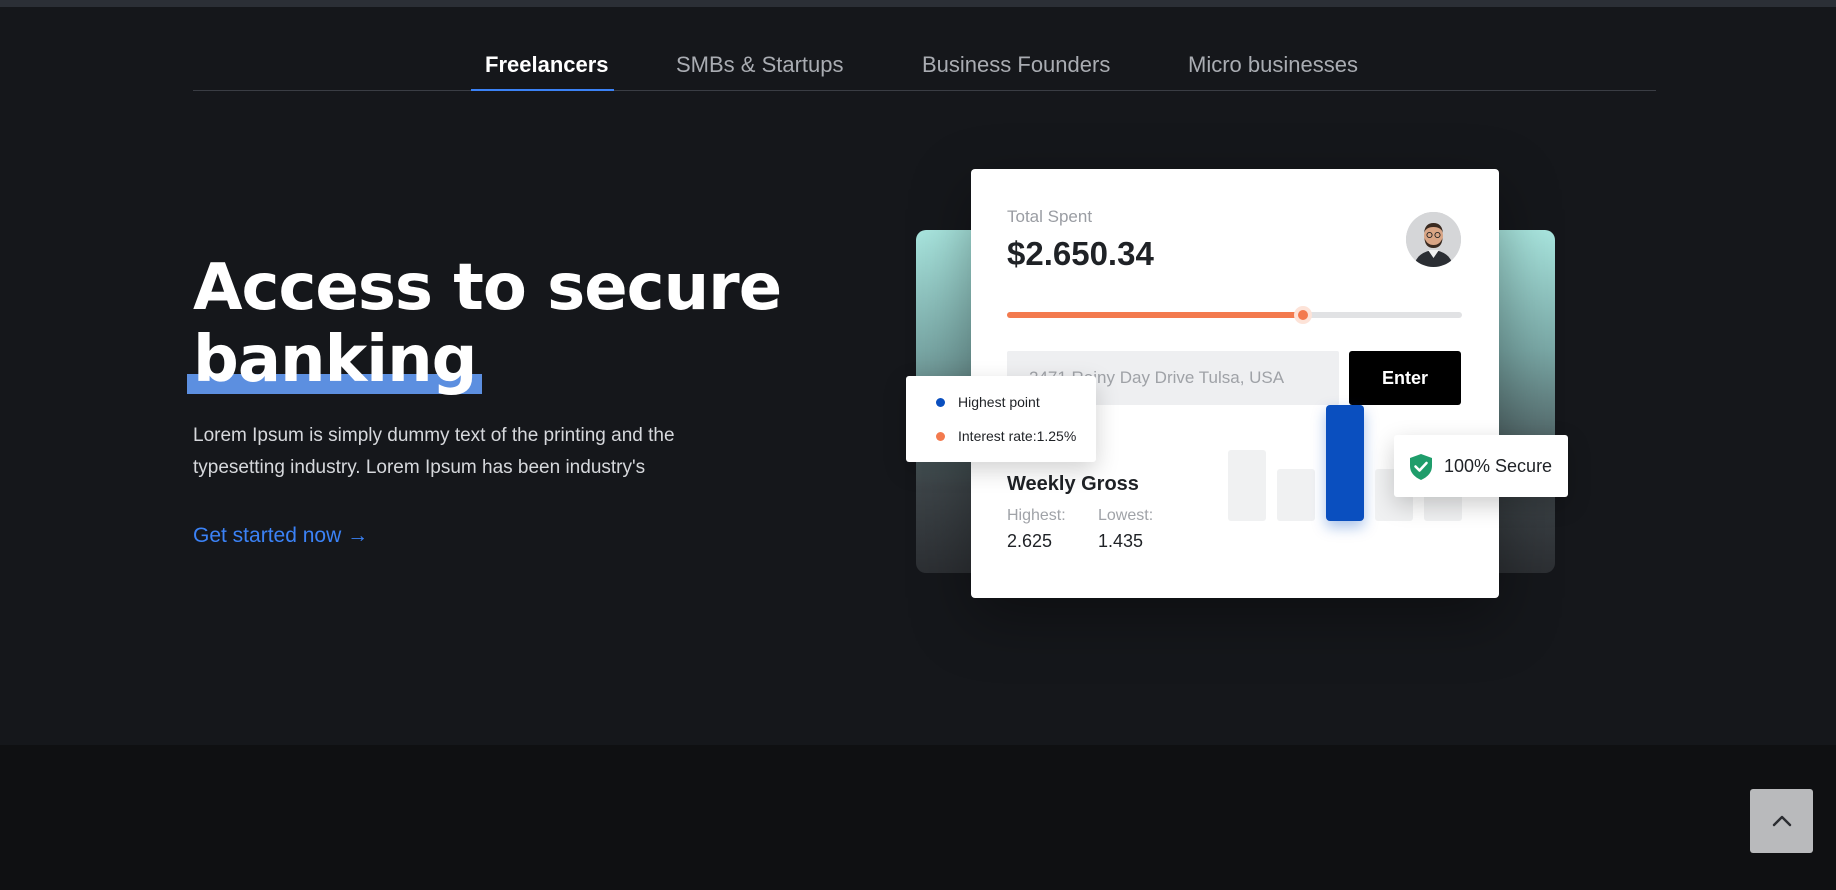 The height and width of the screenshot is (890, 1836). Describe the element at coordinates (1302, 315) in the screenshot. I see `slider-handle` at that location.